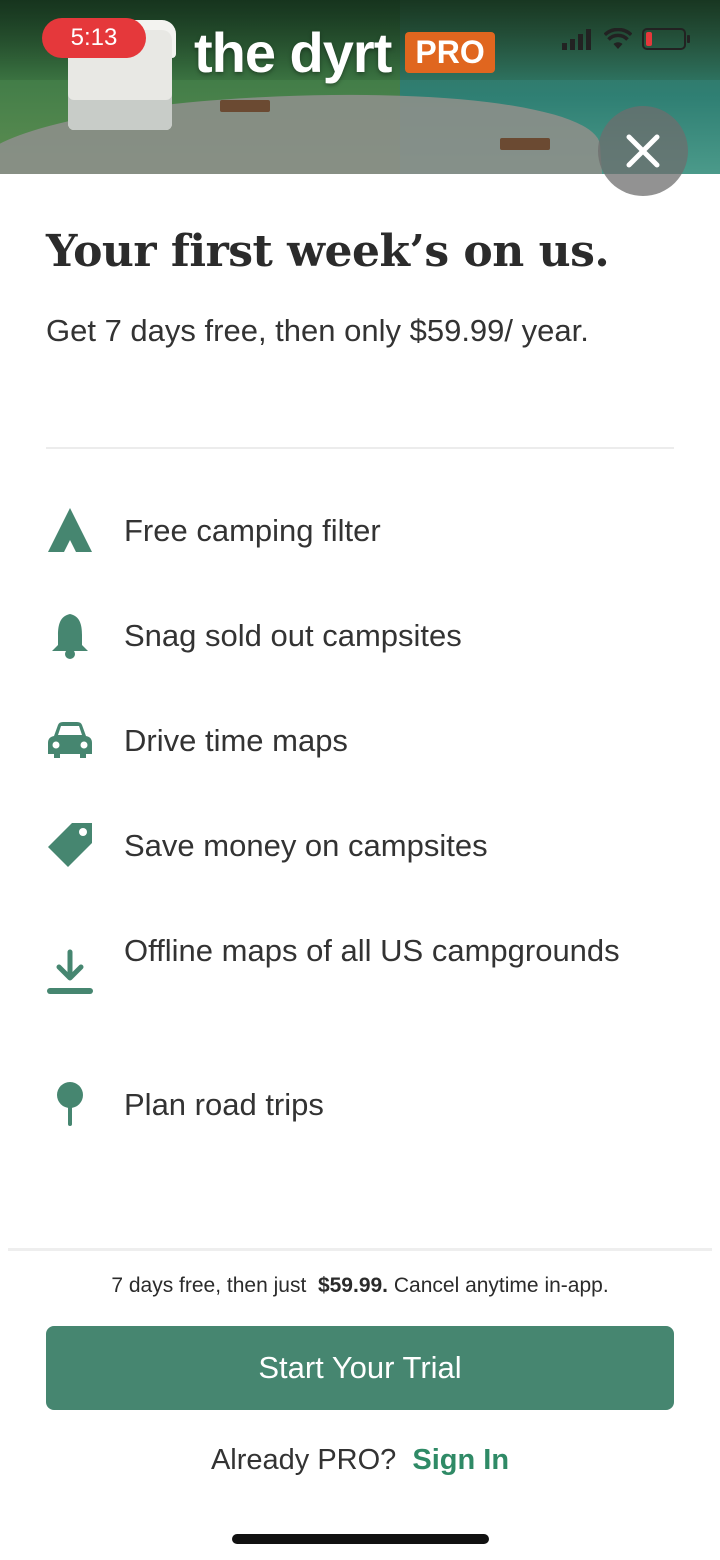  Describe the element at coordinates (501, 1285) in the screenshot. I see `fine-print-suffix: Cancel anytime in-app.` at that location.